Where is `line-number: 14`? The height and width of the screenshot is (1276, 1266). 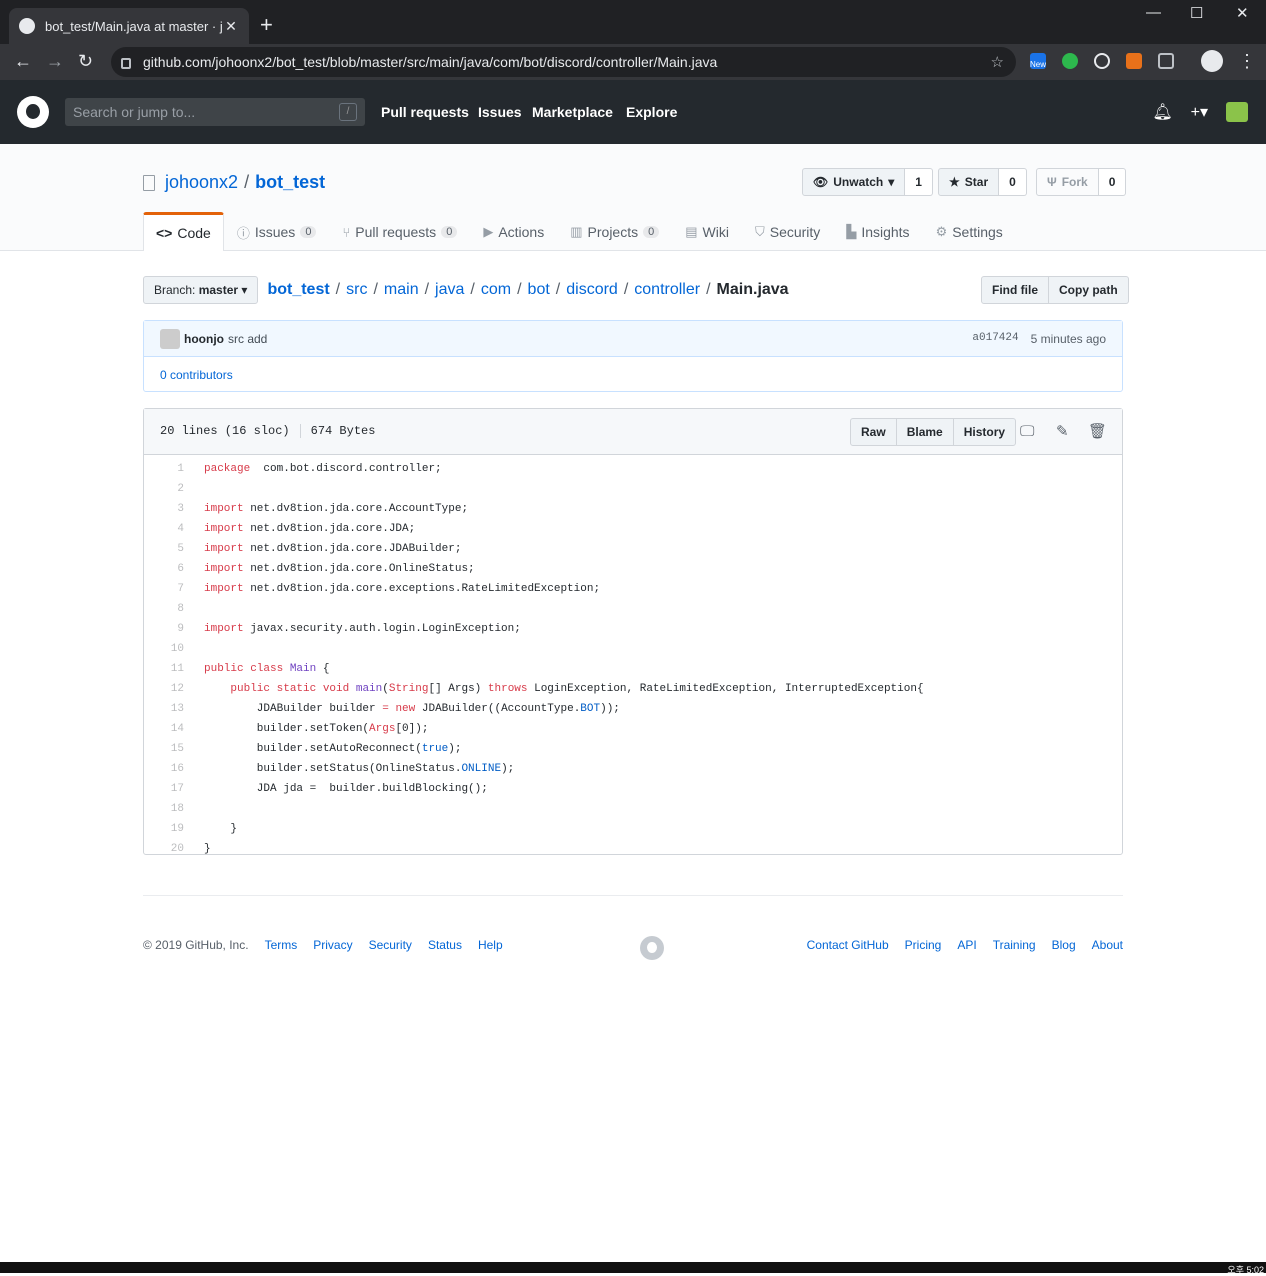 line-number: 14 is located at coordinates (169, 729).